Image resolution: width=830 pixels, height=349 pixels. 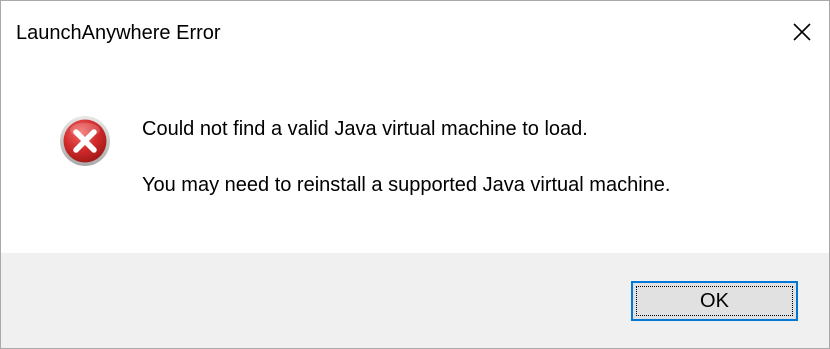 I want to click on close-button, so click(x=802, y=32).